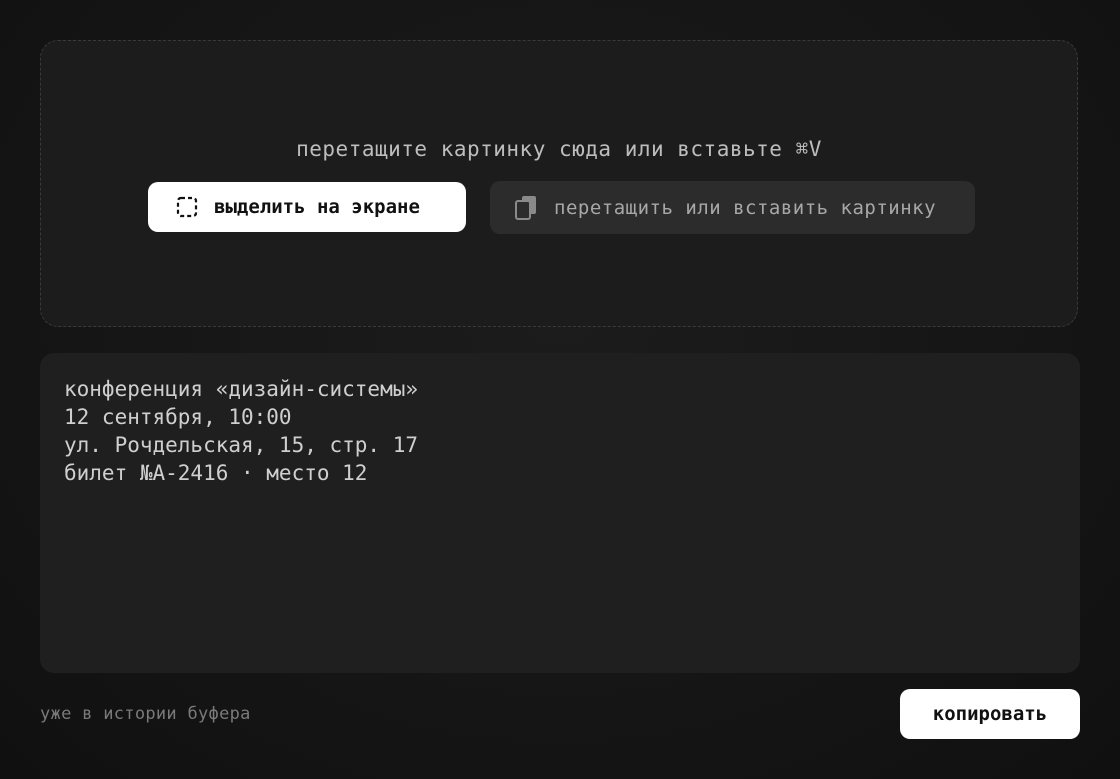 This screenshot has height=779, width=1120. Describe the element at coordinates (187, 207) in the screenshot. I see `selection-icon` at that location.